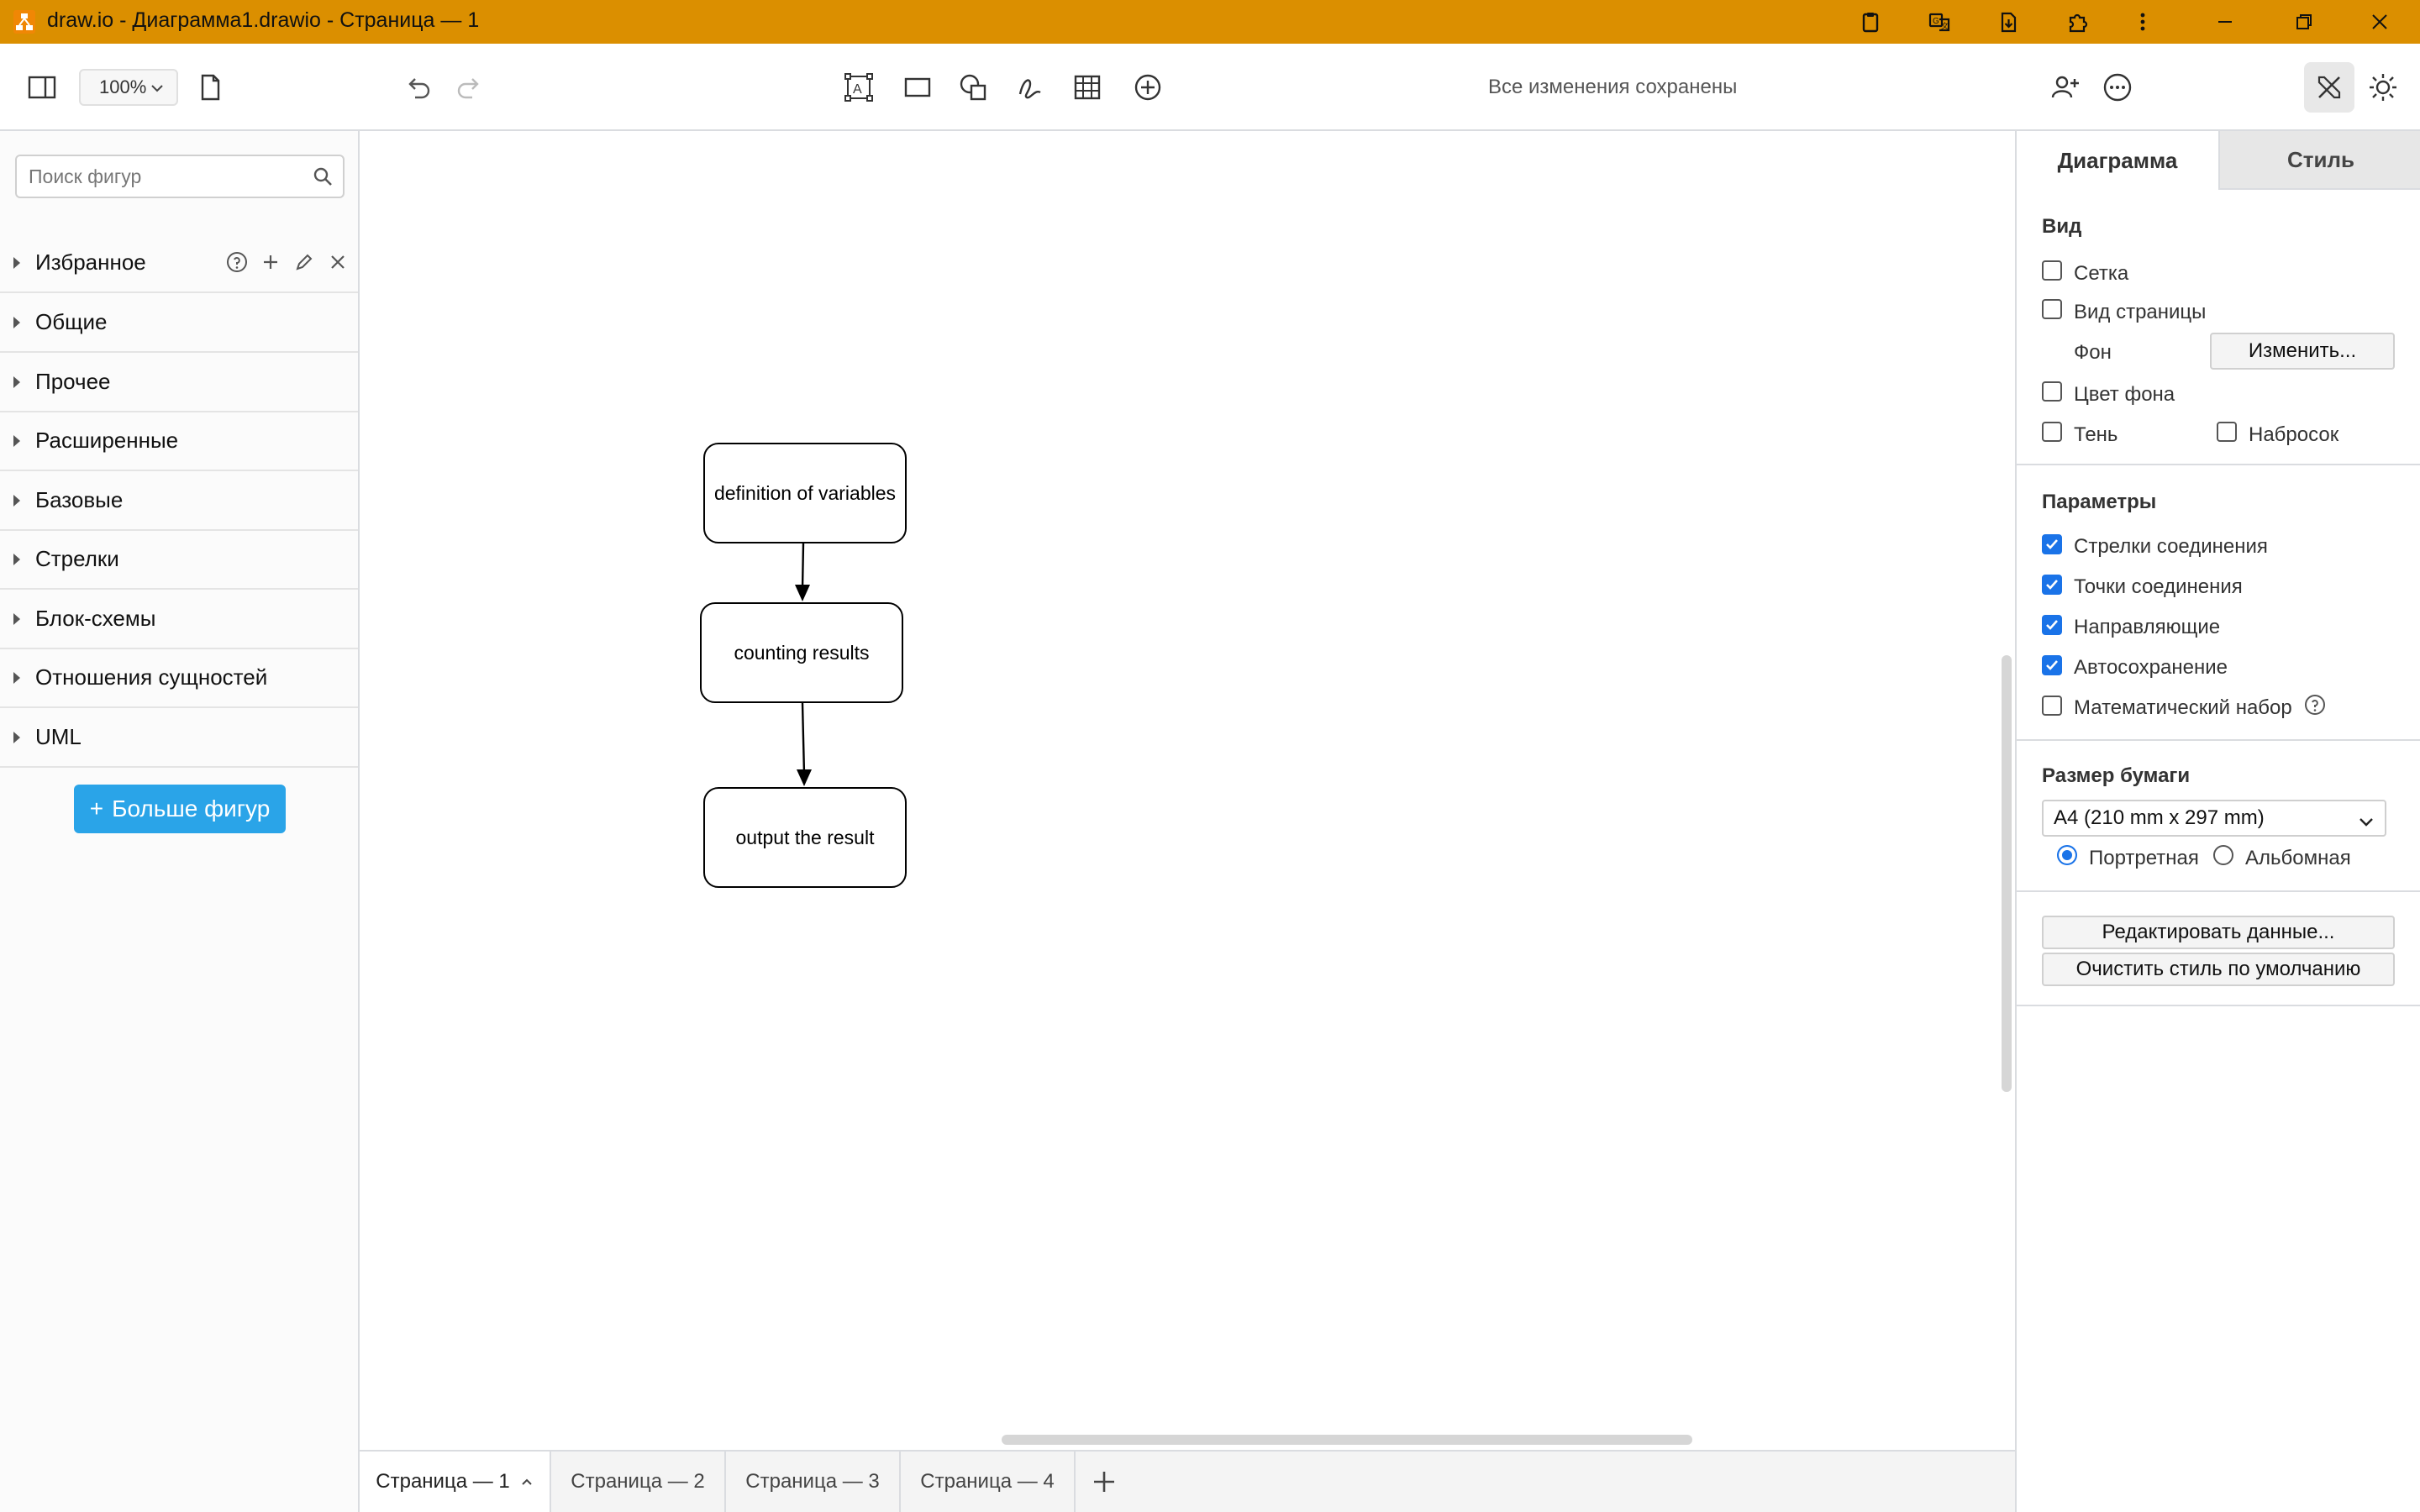  Describe the element at coordinates (443, 1481) in the screenshot. I see `tab-label: Страница — 1` at that location.